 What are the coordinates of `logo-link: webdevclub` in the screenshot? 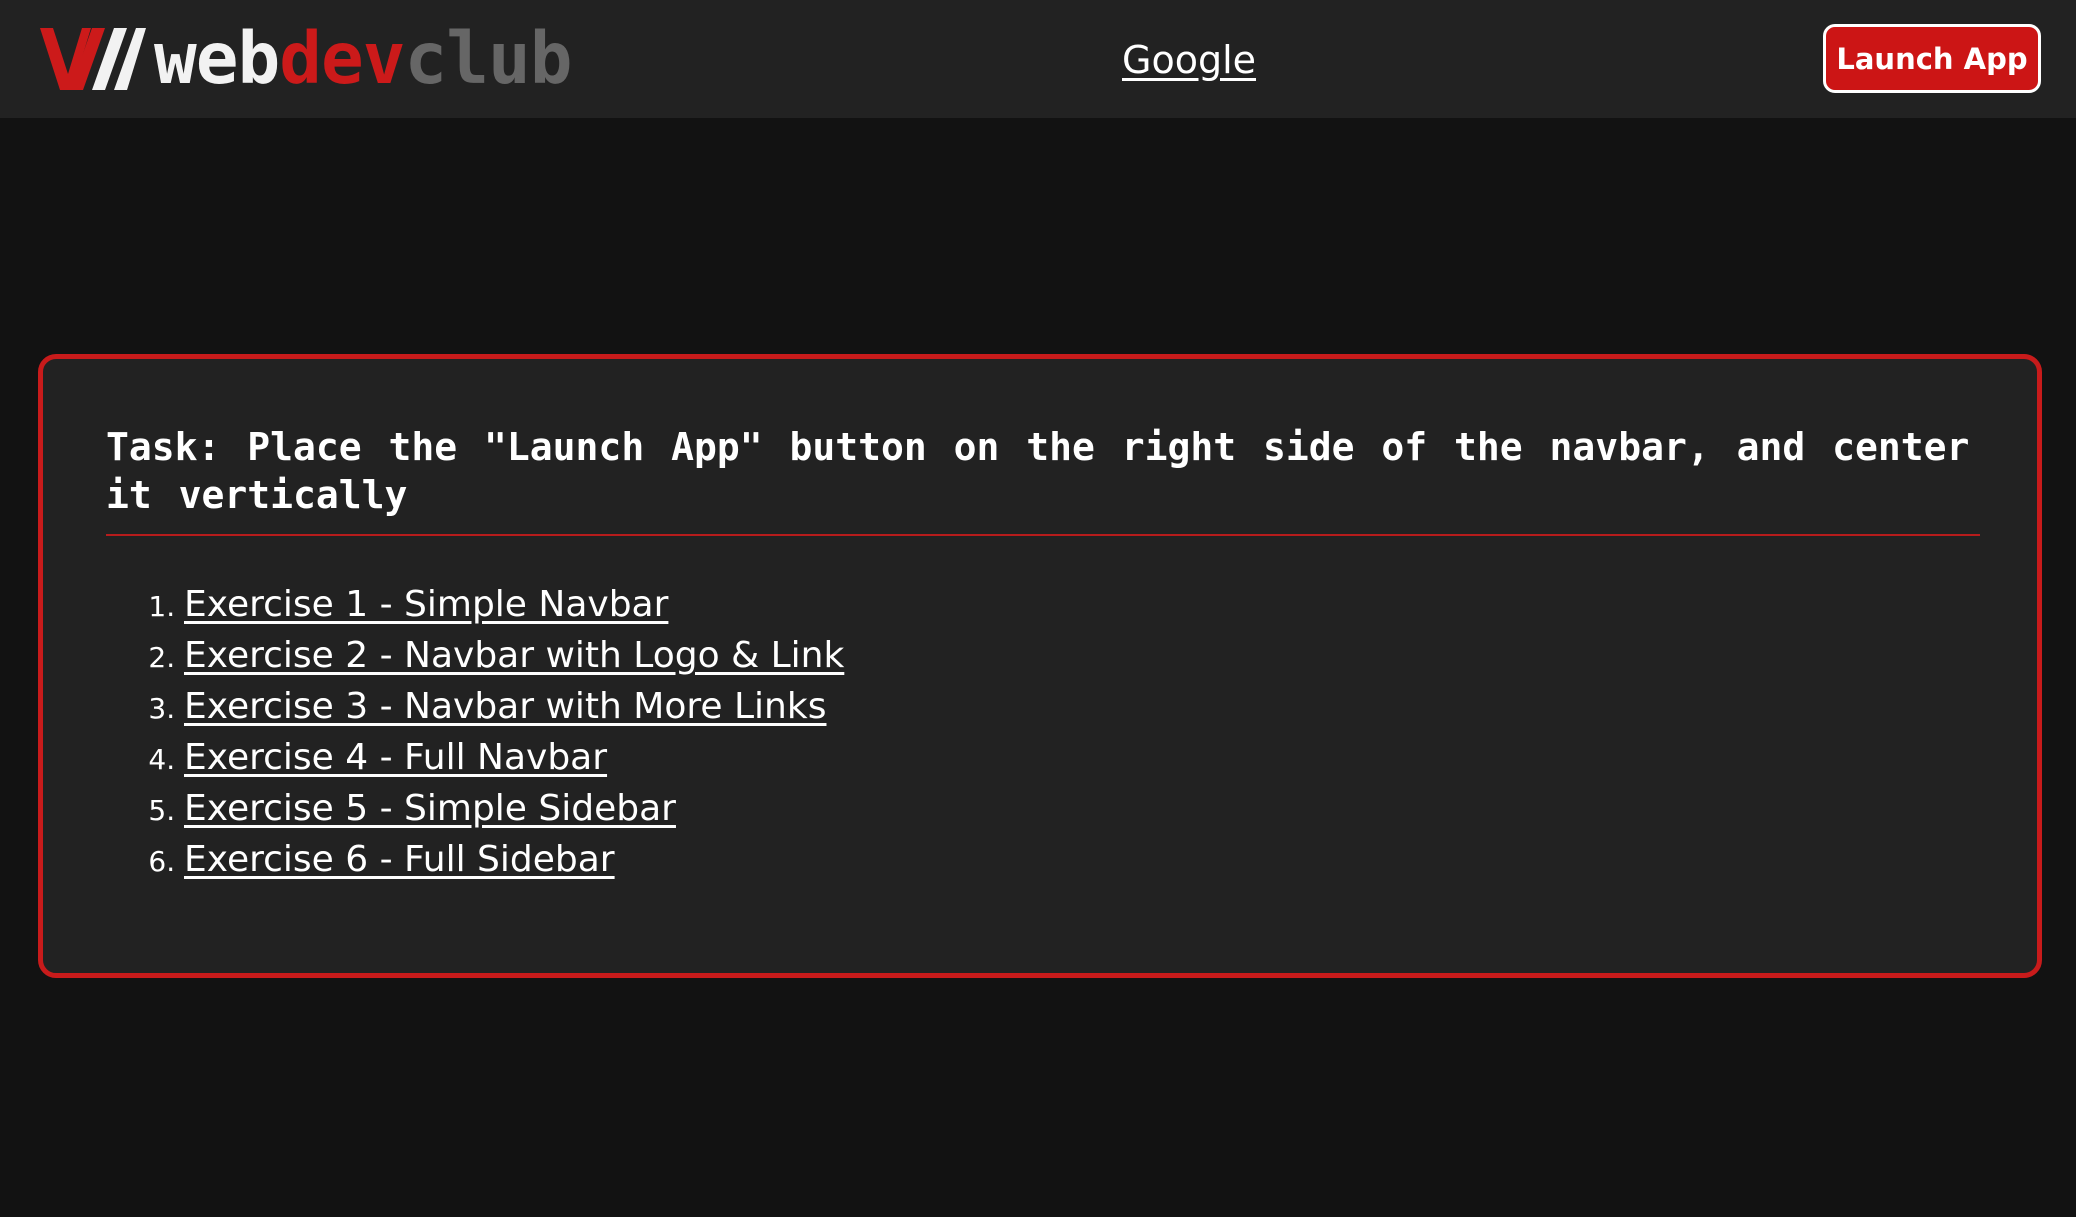 It's located at (306, 58).